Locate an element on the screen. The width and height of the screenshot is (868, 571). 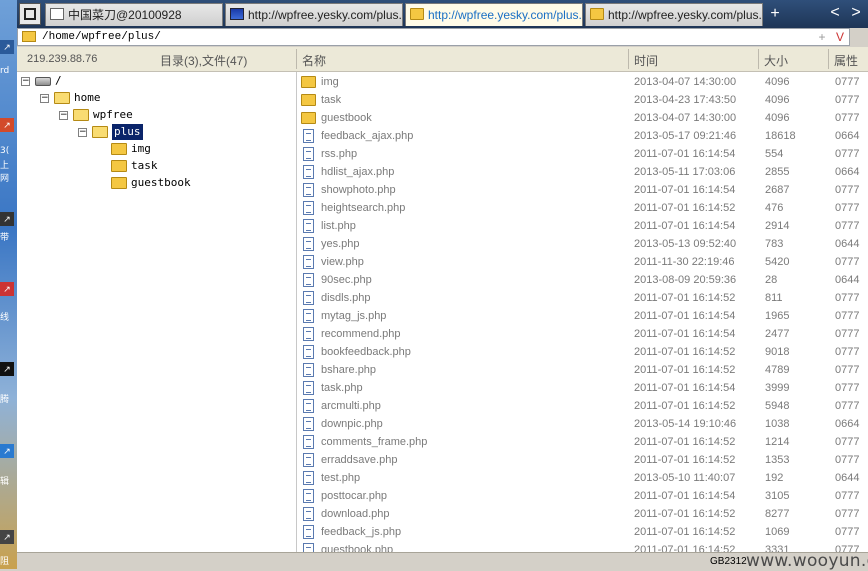
watermark: www.wooyun.org is located at coordinates (807, 561).